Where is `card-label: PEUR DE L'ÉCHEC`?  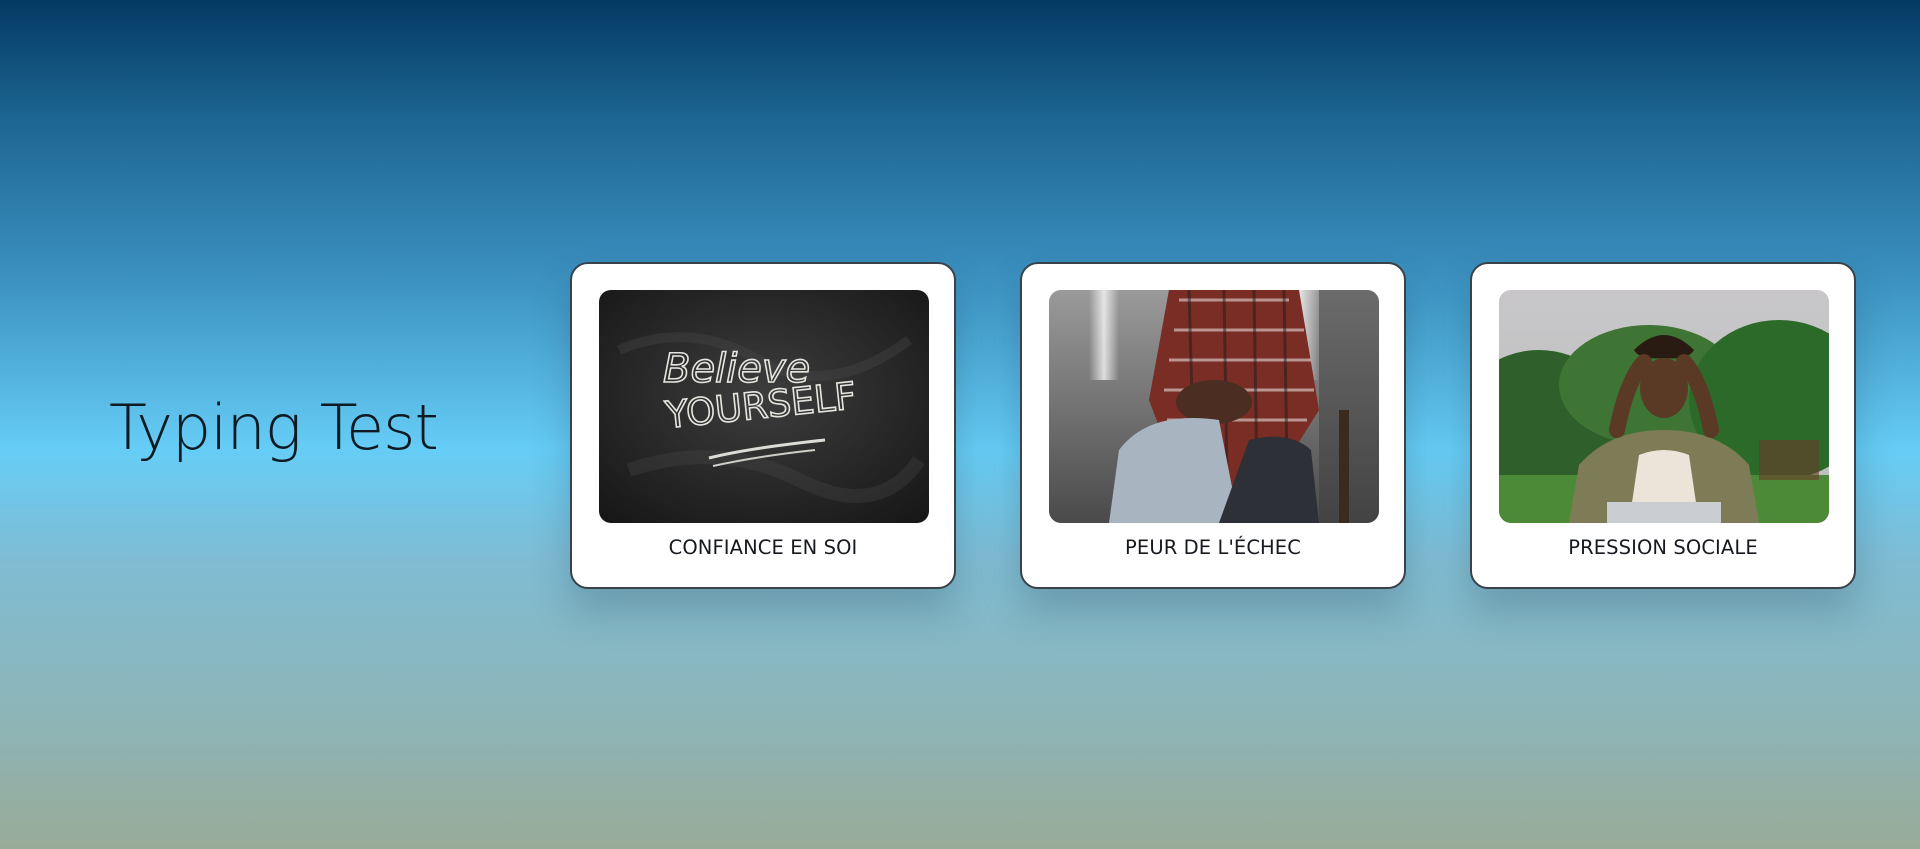
card-label: PEUR DE L'ÉCHEC is located at coordinates (1213, 547).